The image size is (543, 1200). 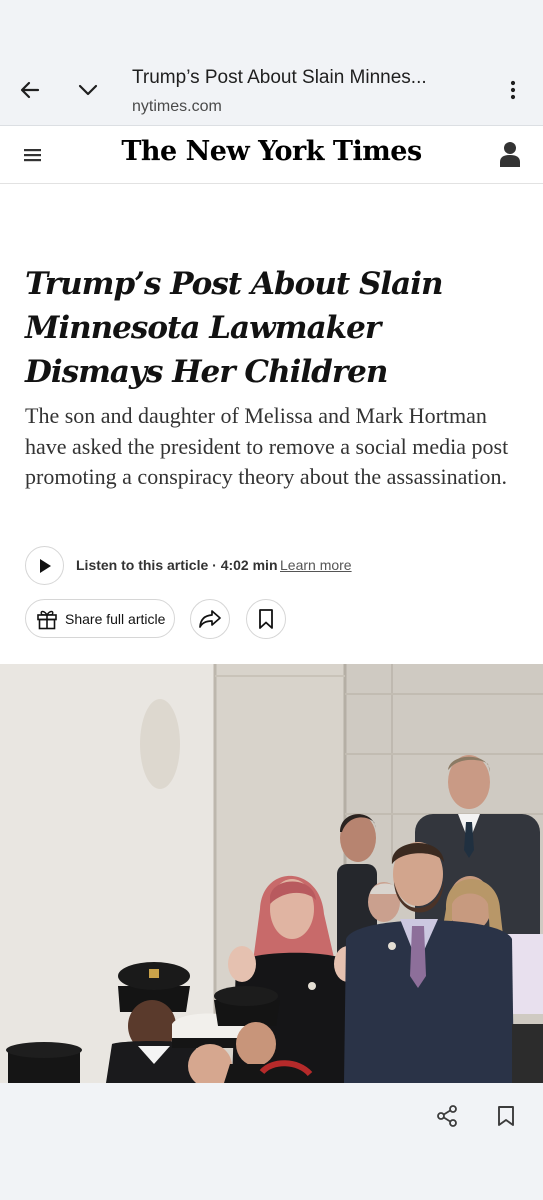 I want to click on url-text: nytimes.com, so click(x=177, y=107).